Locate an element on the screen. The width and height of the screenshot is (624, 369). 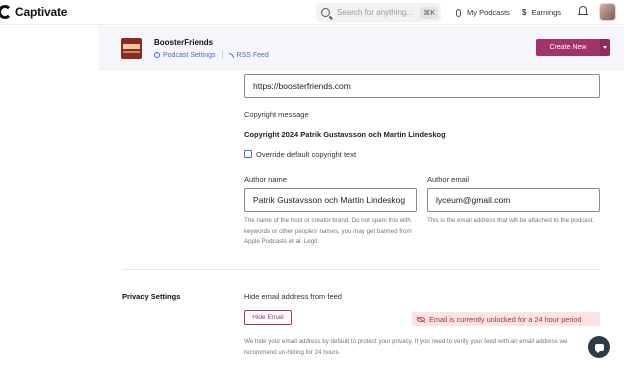
rss-feed-link: RSS Feed is located at coordinates (253, 55).